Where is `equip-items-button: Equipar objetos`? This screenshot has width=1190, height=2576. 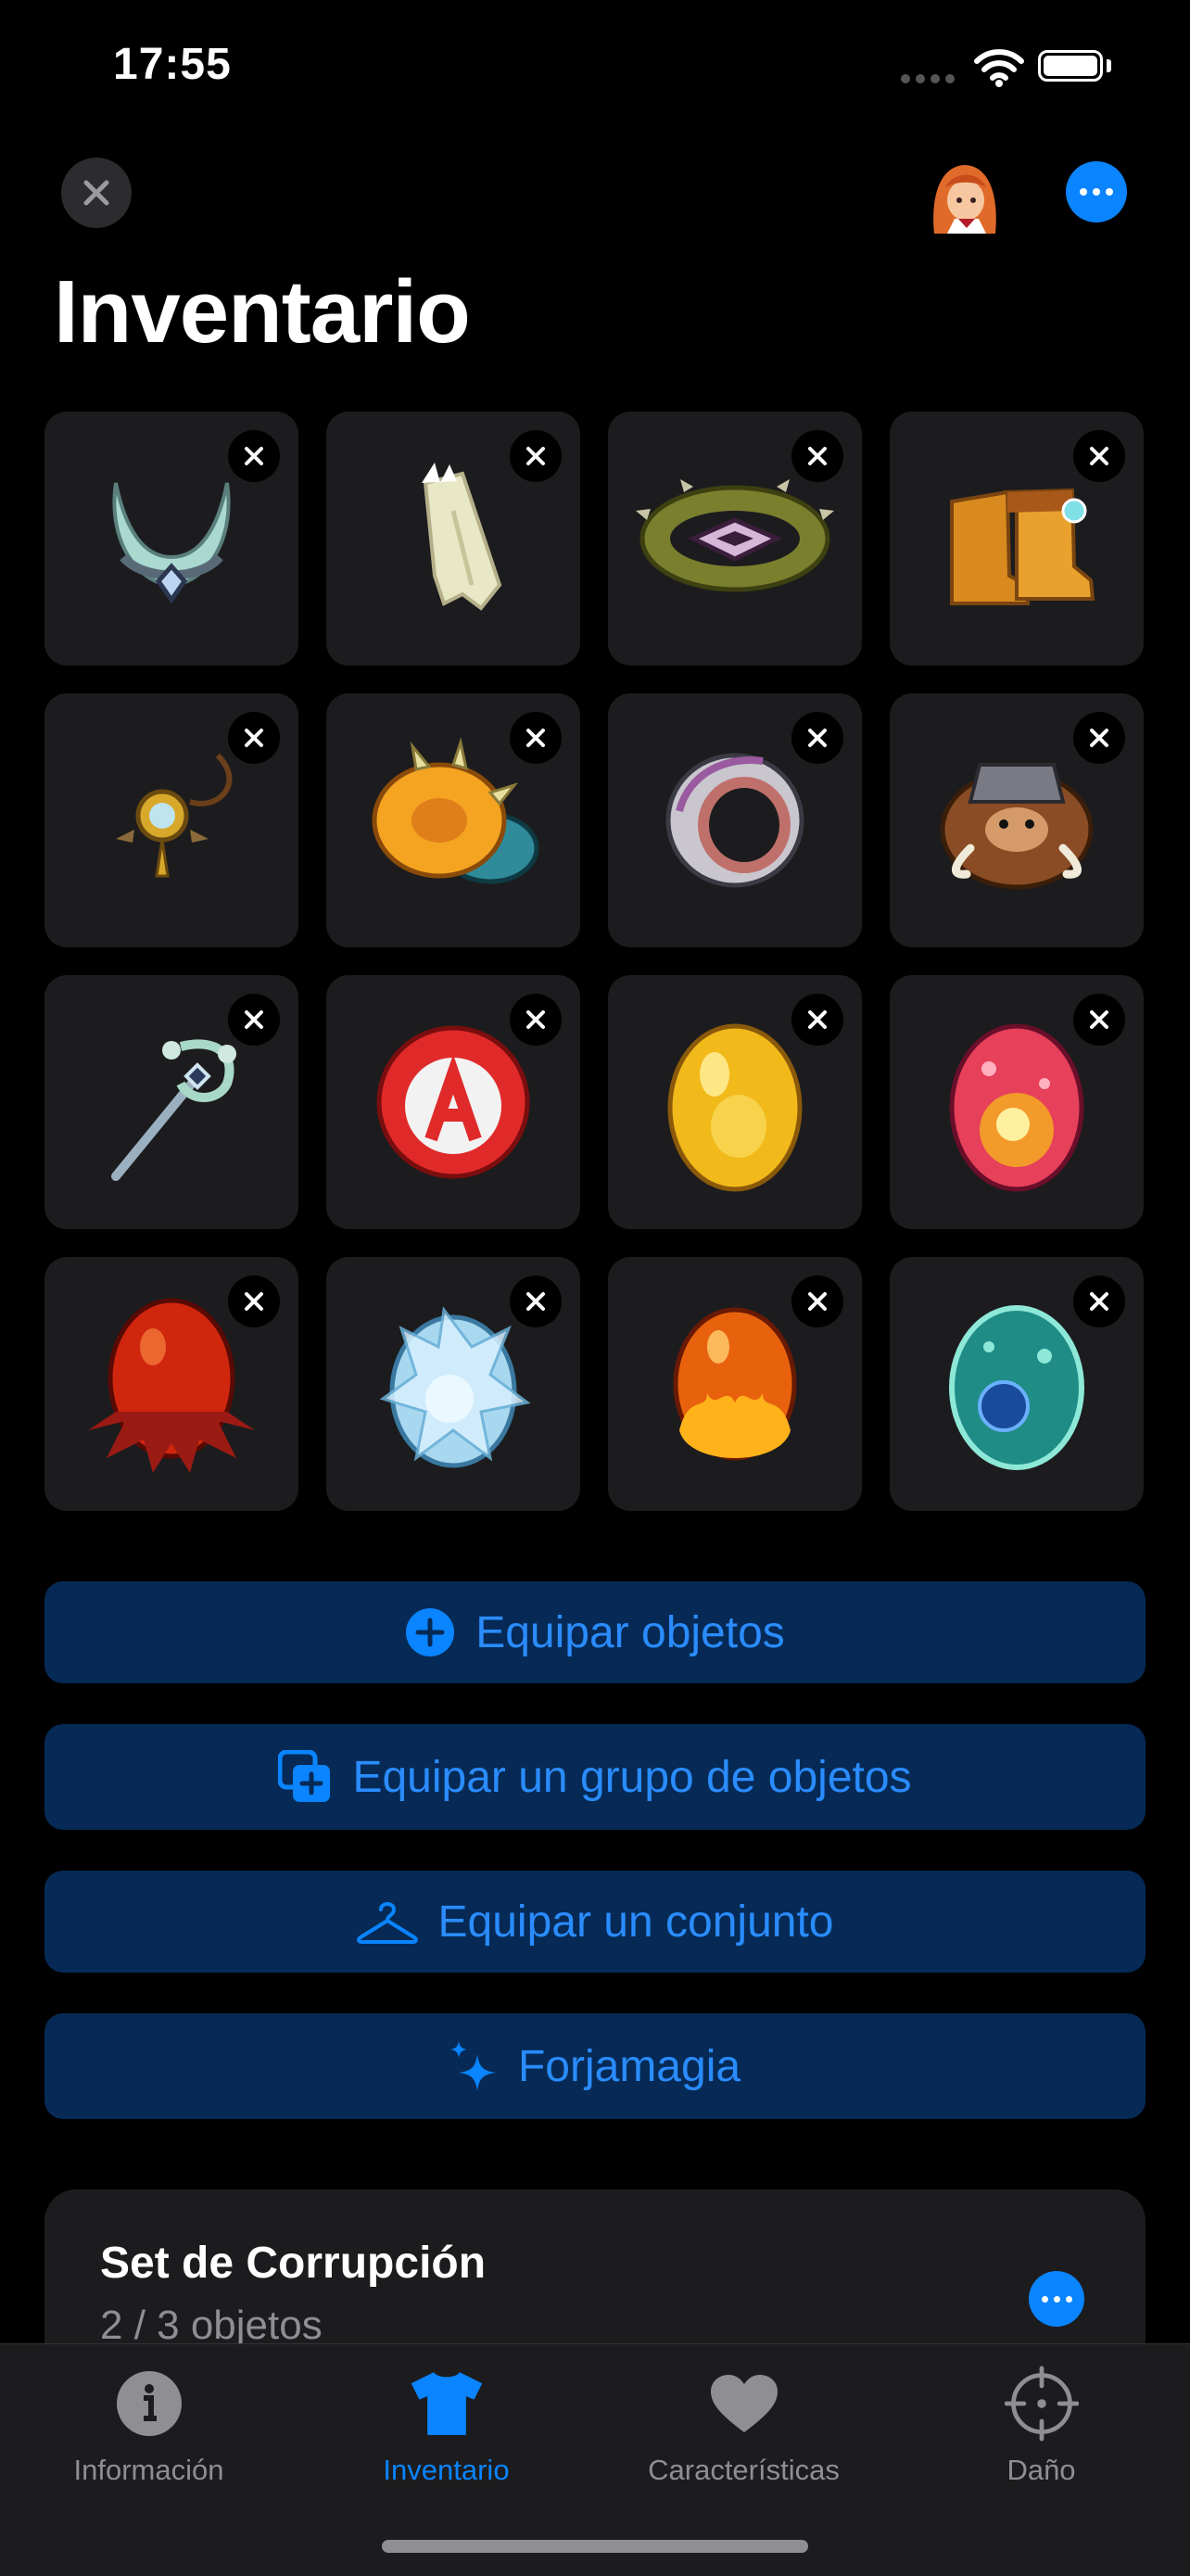
equip-items-button: Equipar objetos is located at coordinates (595, 1632).